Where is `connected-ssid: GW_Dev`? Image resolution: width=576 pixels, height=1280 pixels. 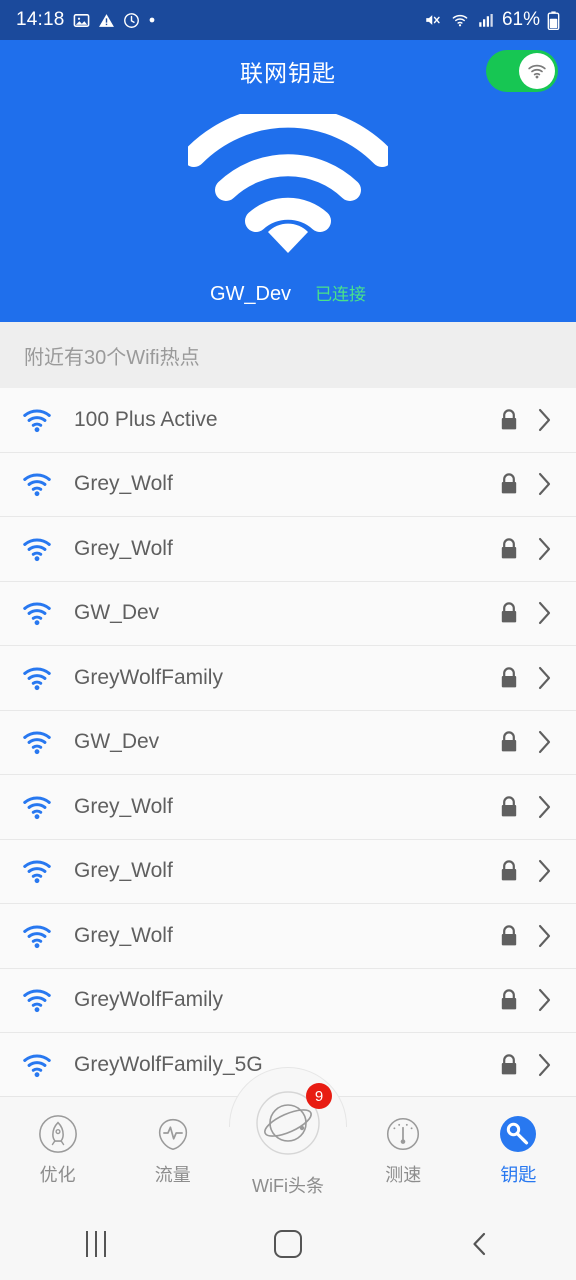
connected-ssid: GW_Dev is located at coordinates (250, 294).